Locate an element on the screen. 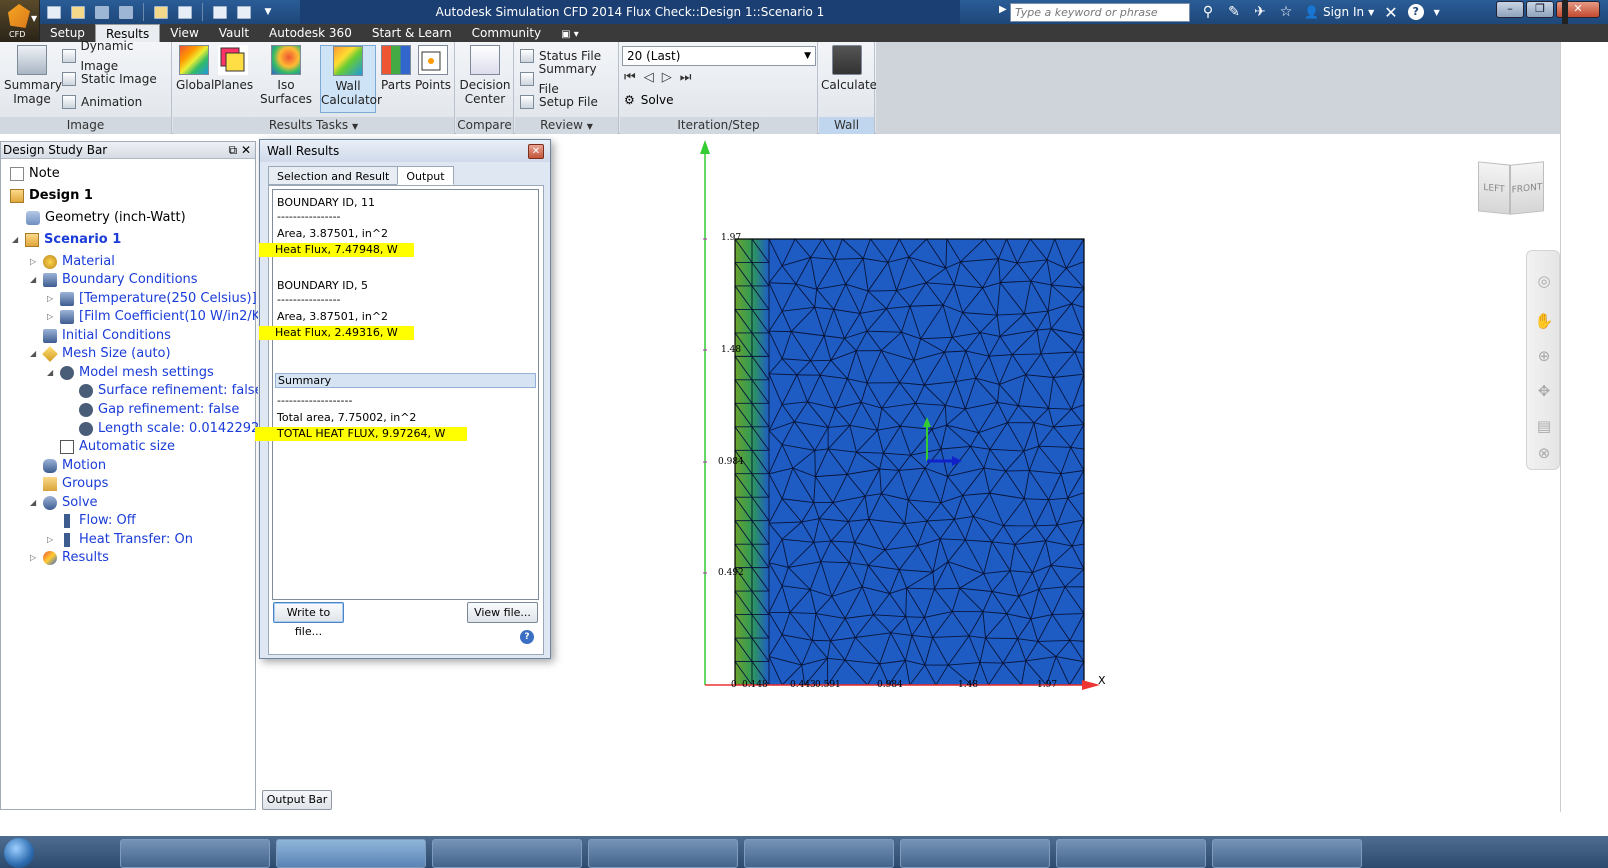 The height and width of the screenshot is (868, 1608). right-scrollbar is located at coordinates (1564, 427).